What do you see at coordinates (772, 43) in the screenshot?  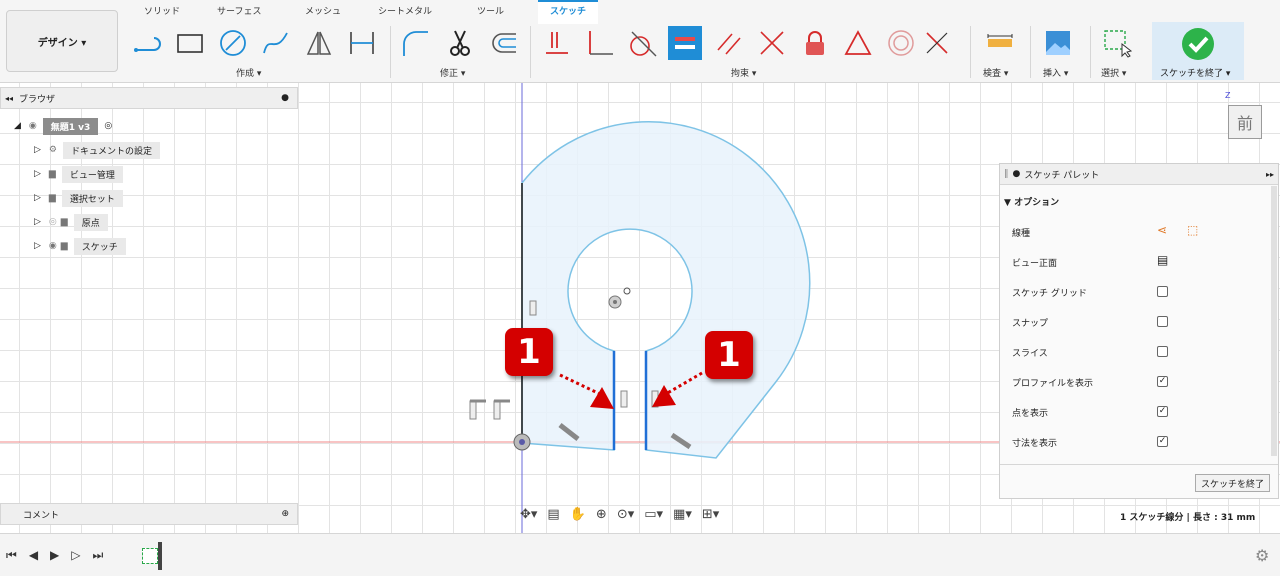 I see `horizontal-constraint-button` at bounding box center [772, 43].